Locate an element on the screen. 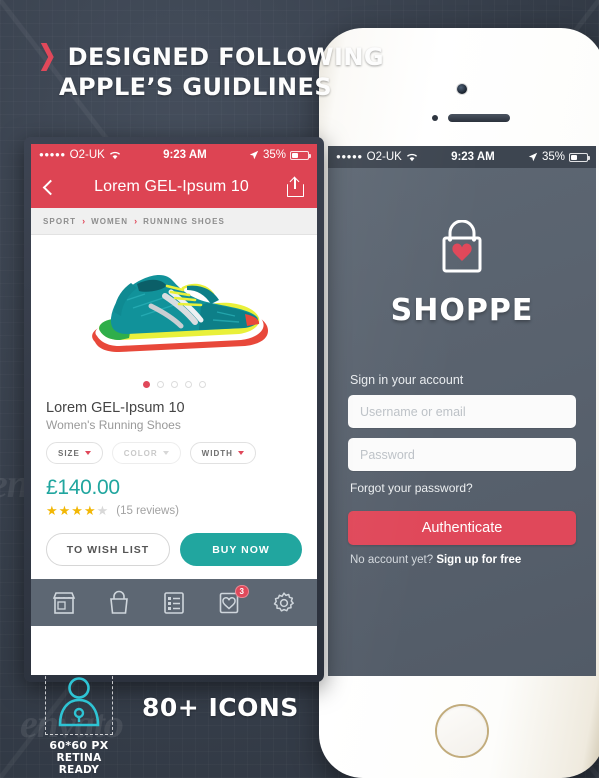 Image resolution: width=599 pixels, height=778 pixels. breadcrumb-item-running-shoes: RUNNING SHOES is located at coordinates (184, 221).